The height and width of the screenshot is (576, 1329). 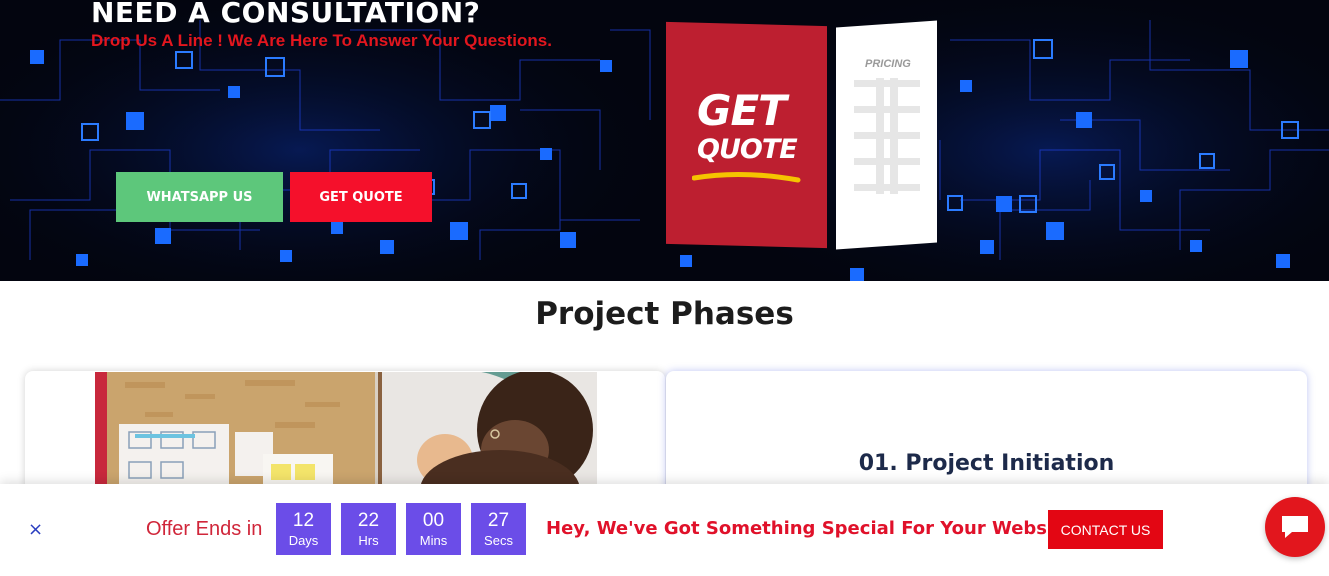 What do you see at coordinates (747, 149) in the screenshot?
I see `get-quote-graphic-quote: QUOTE` at bounding box center [747, 149].